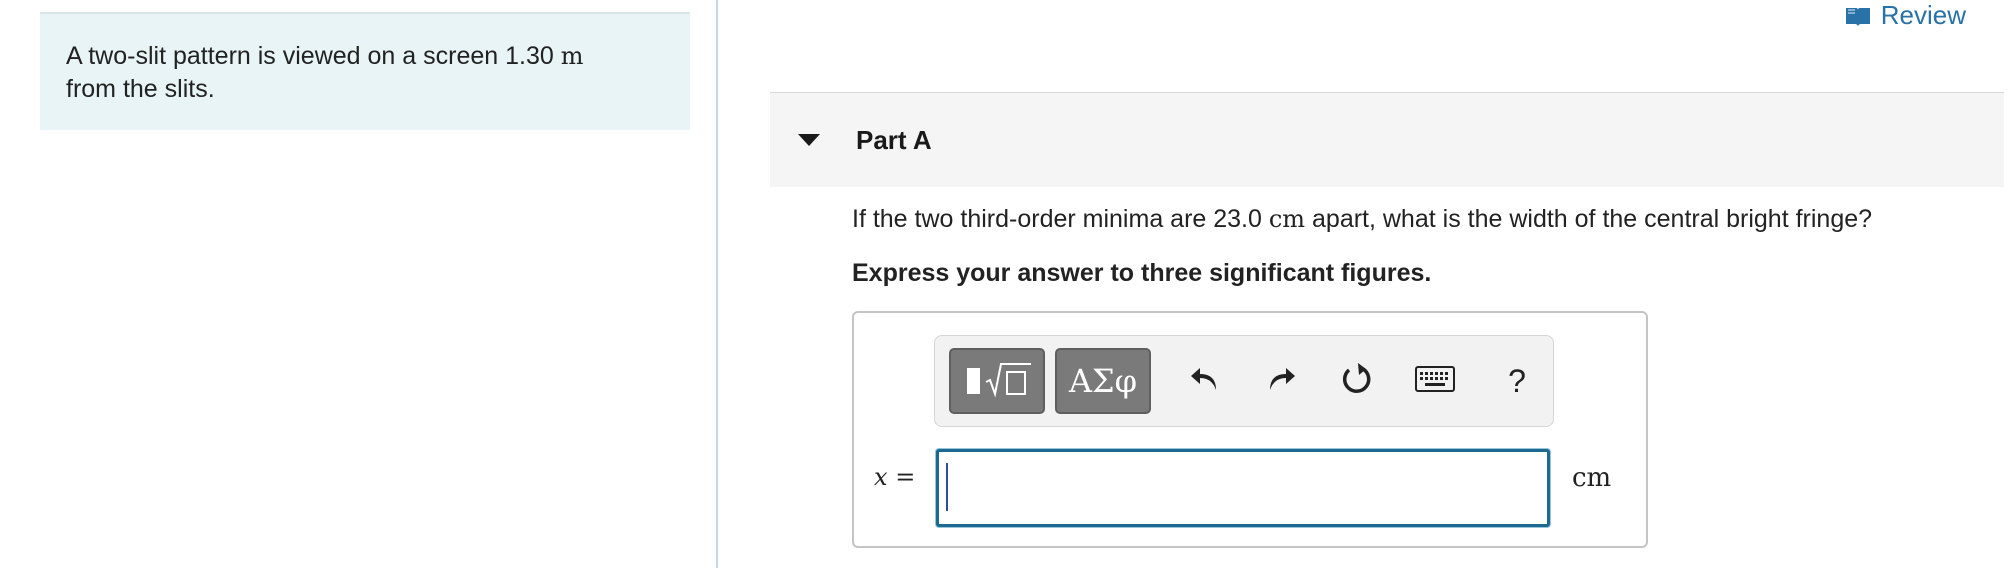  What do you see at coordinates (809, 140) in the screenshot?
I see `caret-down-icon` at bounding box center [809, 140].